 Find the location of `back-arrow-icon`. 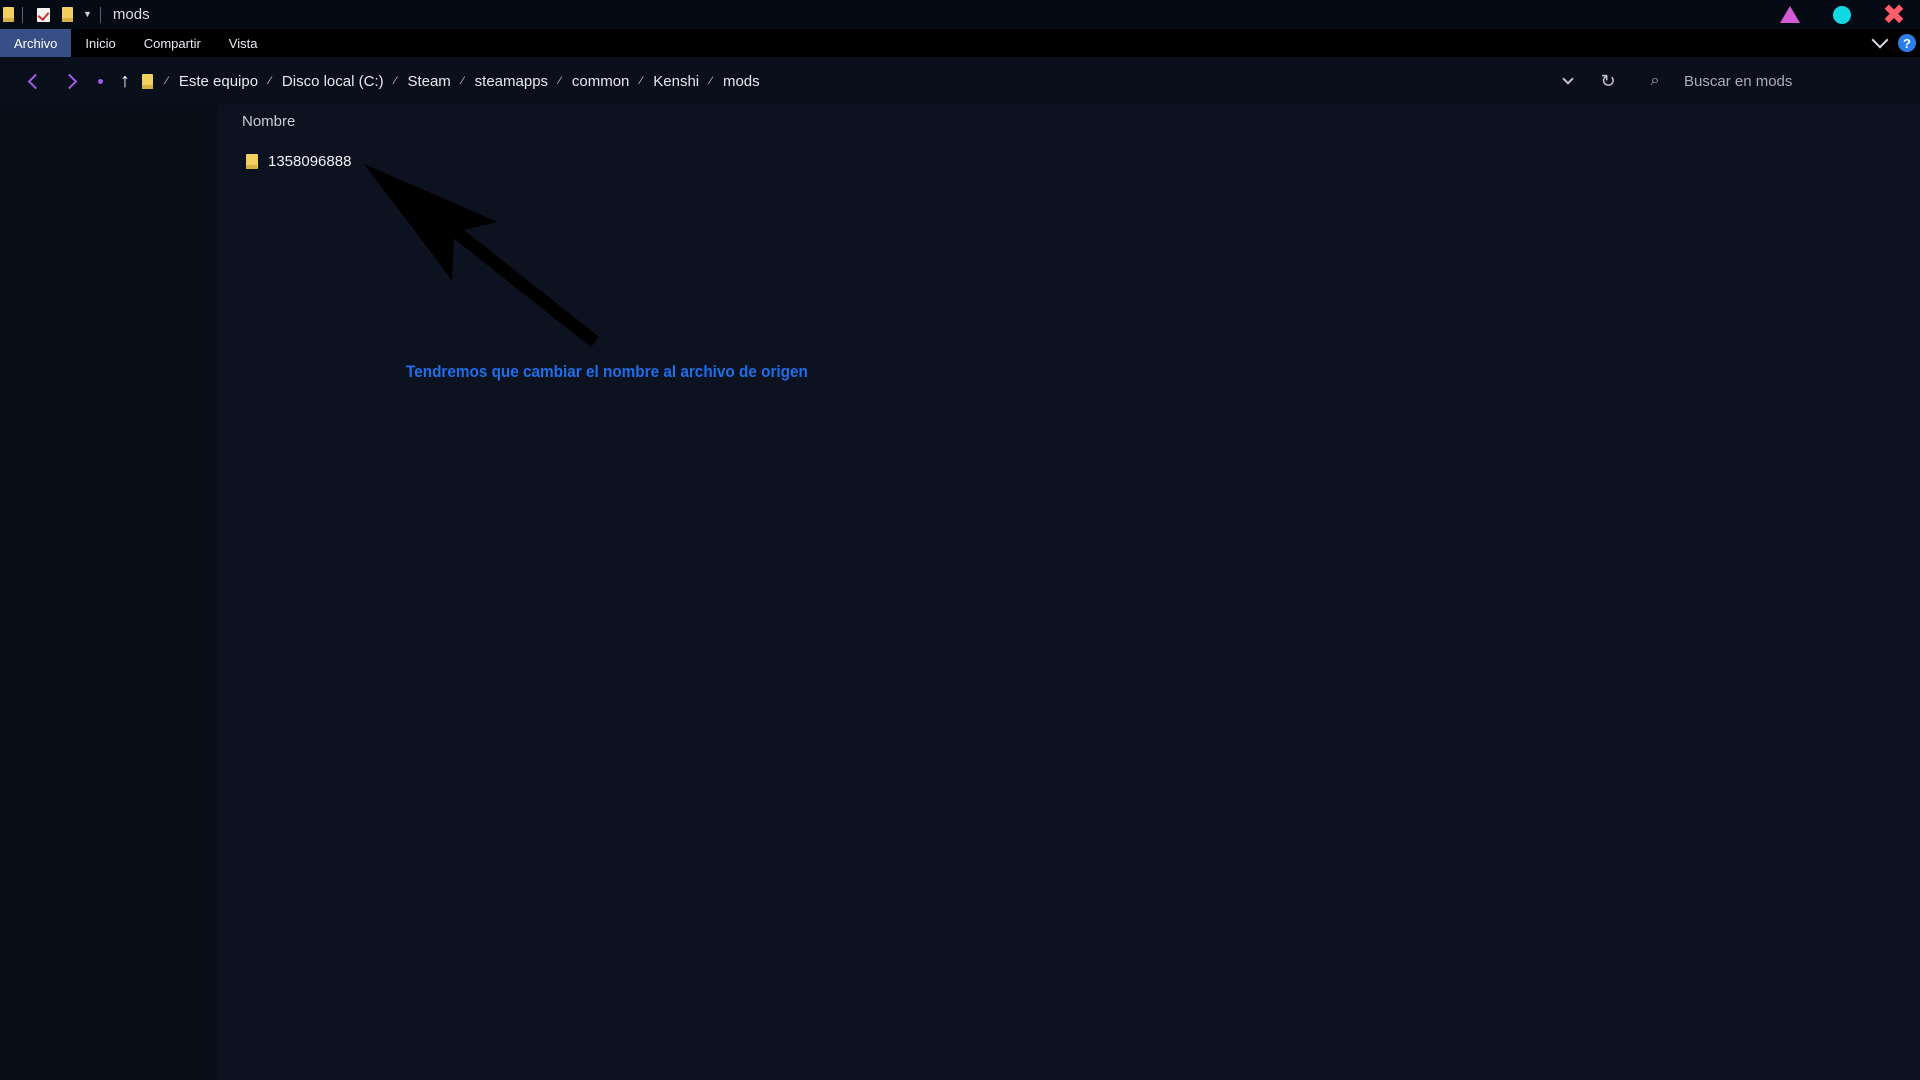

back-arrow-icon is located at coordinates (35, 81).